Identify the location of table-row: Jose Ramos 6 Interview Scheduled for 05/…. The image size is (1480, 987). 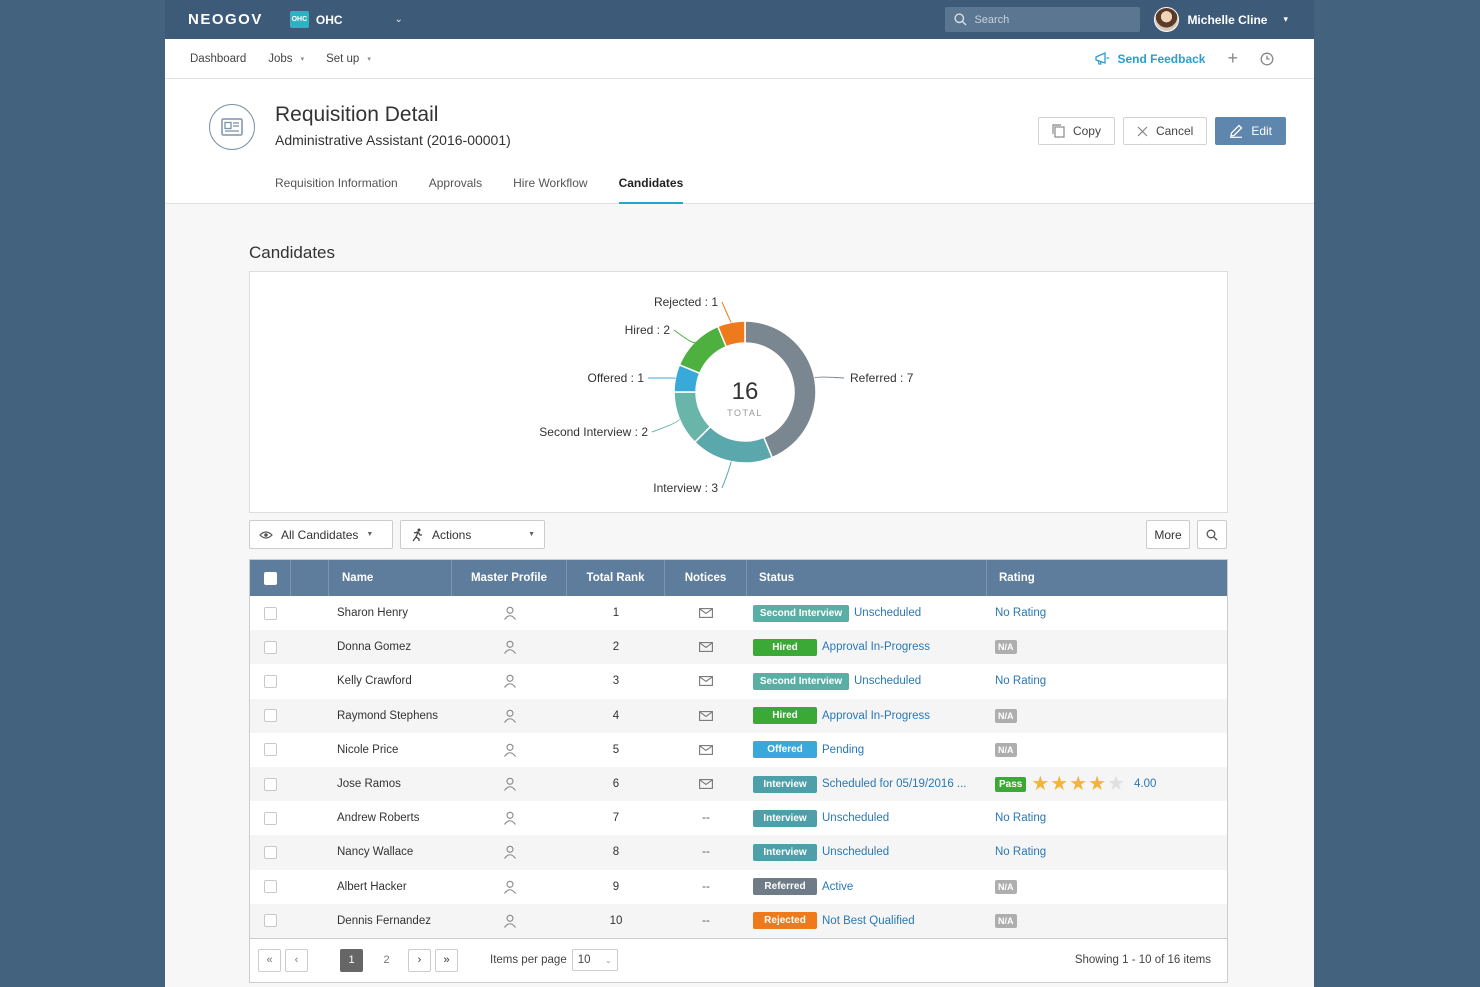
(738, 784).